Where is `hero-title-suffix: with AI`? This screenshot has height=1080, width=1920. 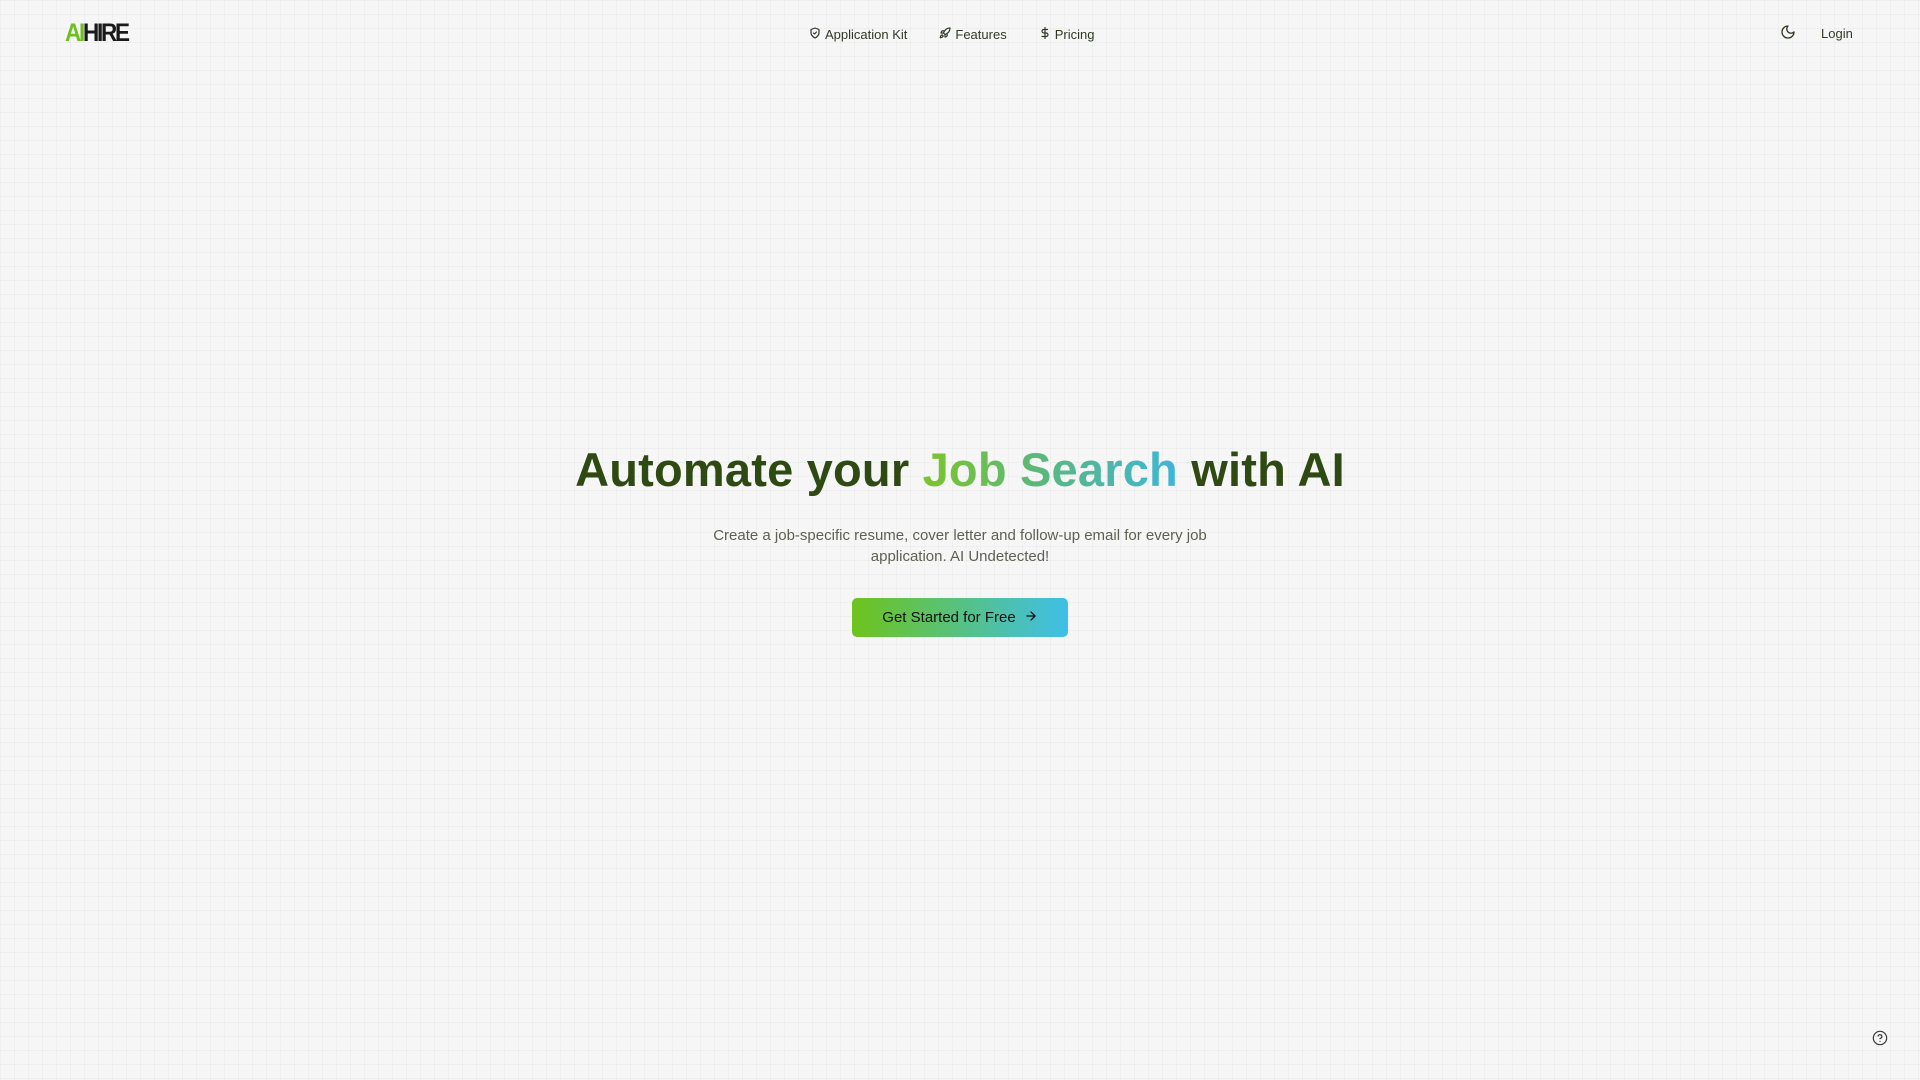
hero-title-suffix: with AI is located at coordinates (1261, 469).